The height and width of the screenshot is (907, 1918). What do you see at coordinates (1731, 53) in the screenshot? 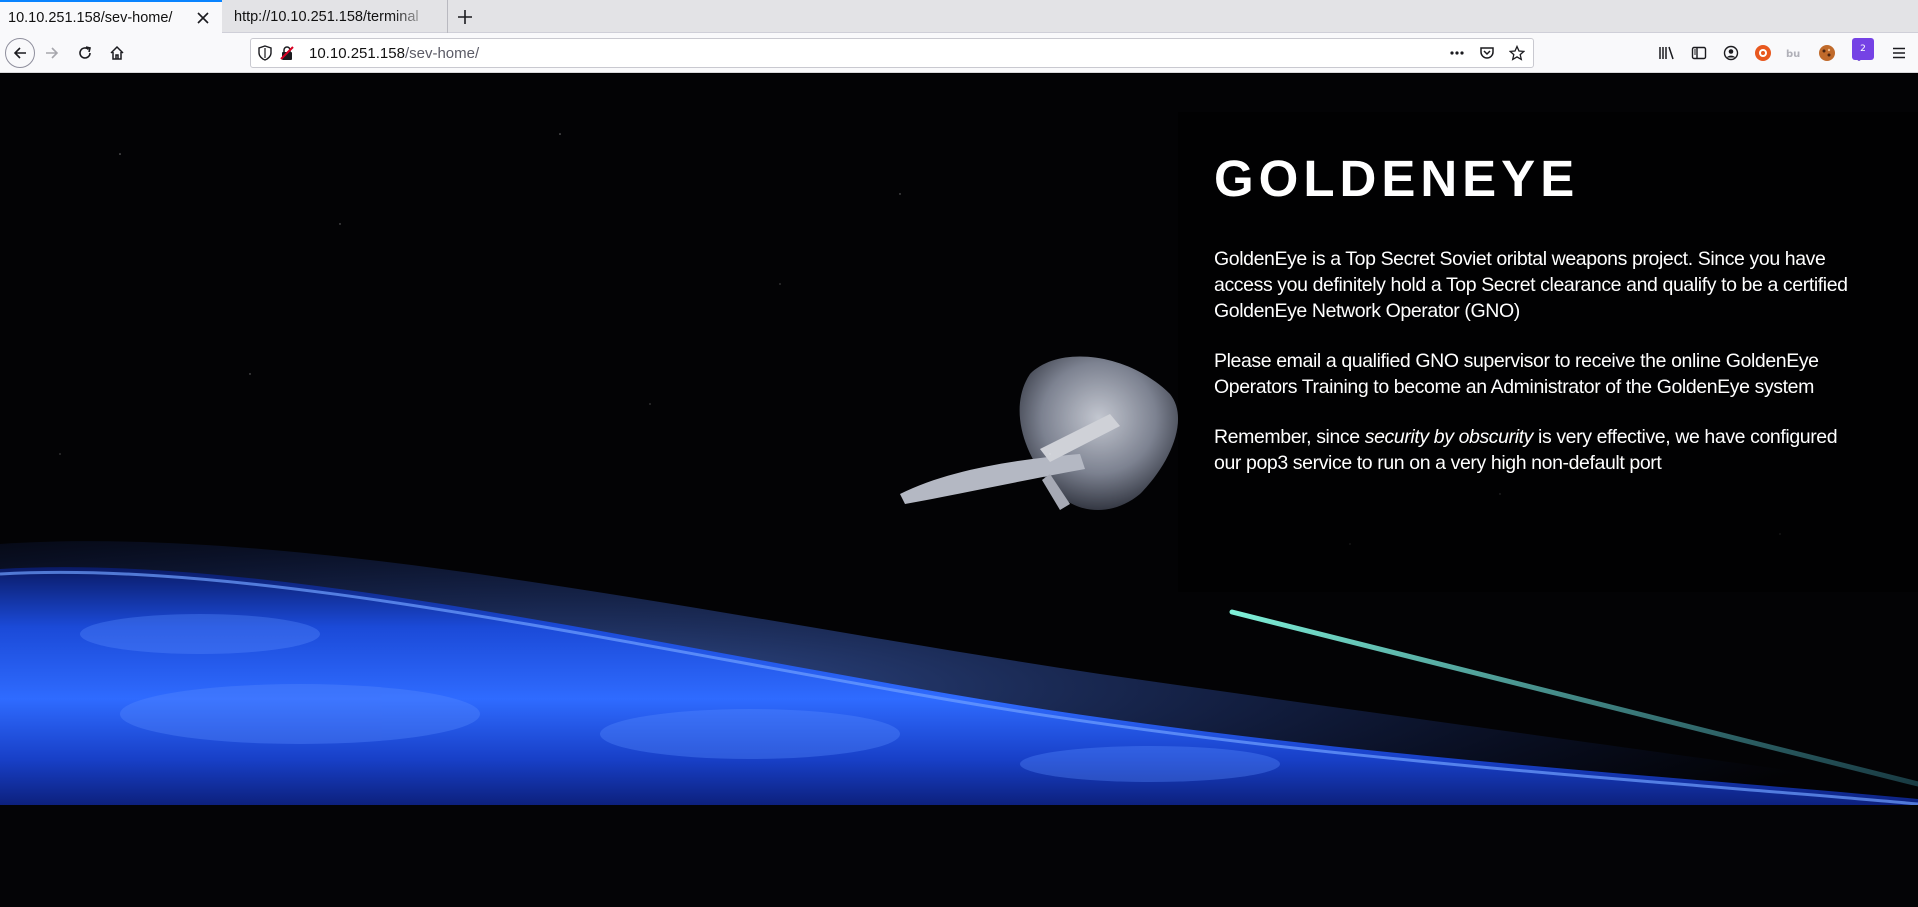
I see `account-icon` at bounding box center [1731, 53].